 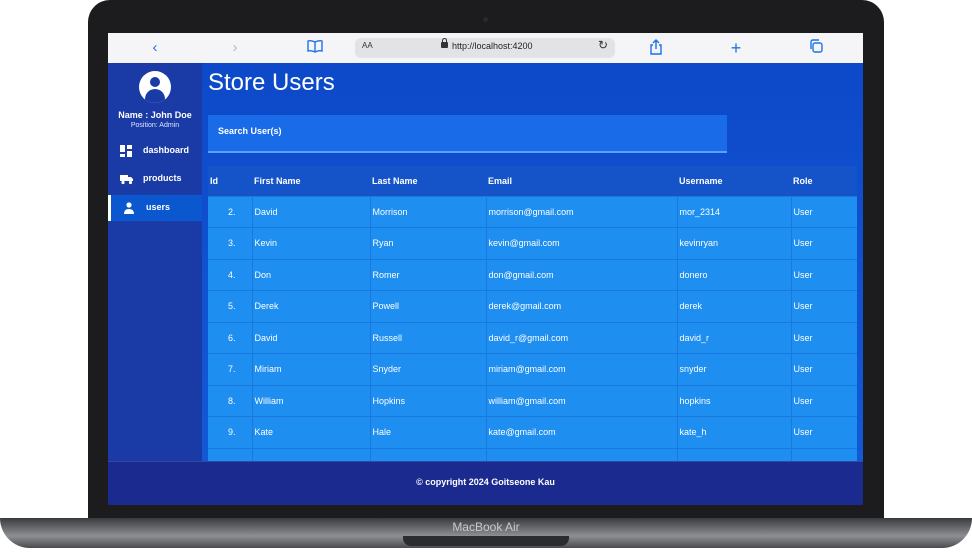 I want to click on sidebar-item-label: products, so click(x=162, y=178).